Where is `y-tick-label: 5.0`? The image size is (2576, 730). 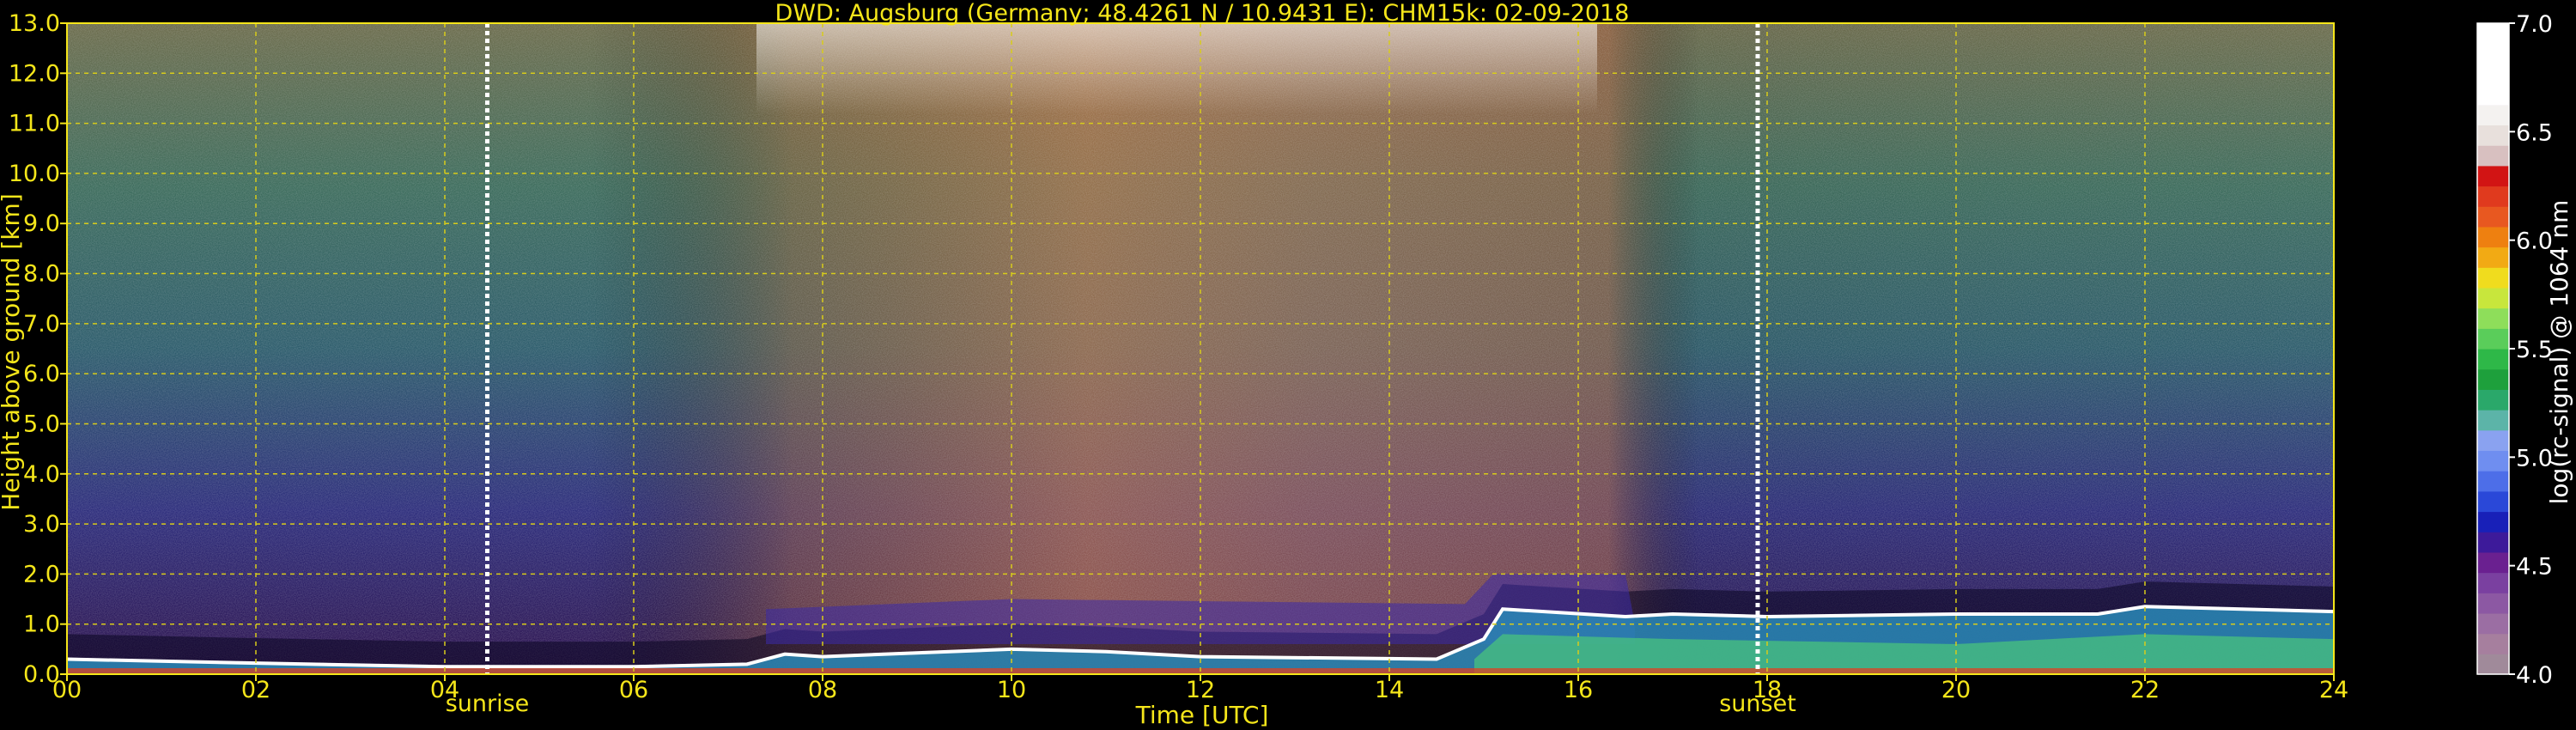 y-tick-label: 5.0 is located at coordinates (41, 424).